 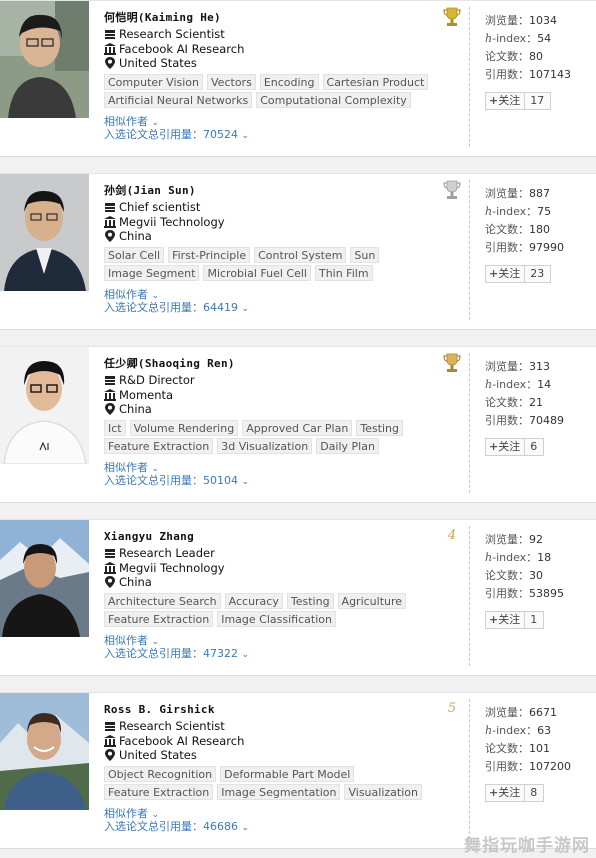 What do you see at coordinates (534, 619) in the screenshot?
I see `follow-count: 1` at bounding box center [534, 619].